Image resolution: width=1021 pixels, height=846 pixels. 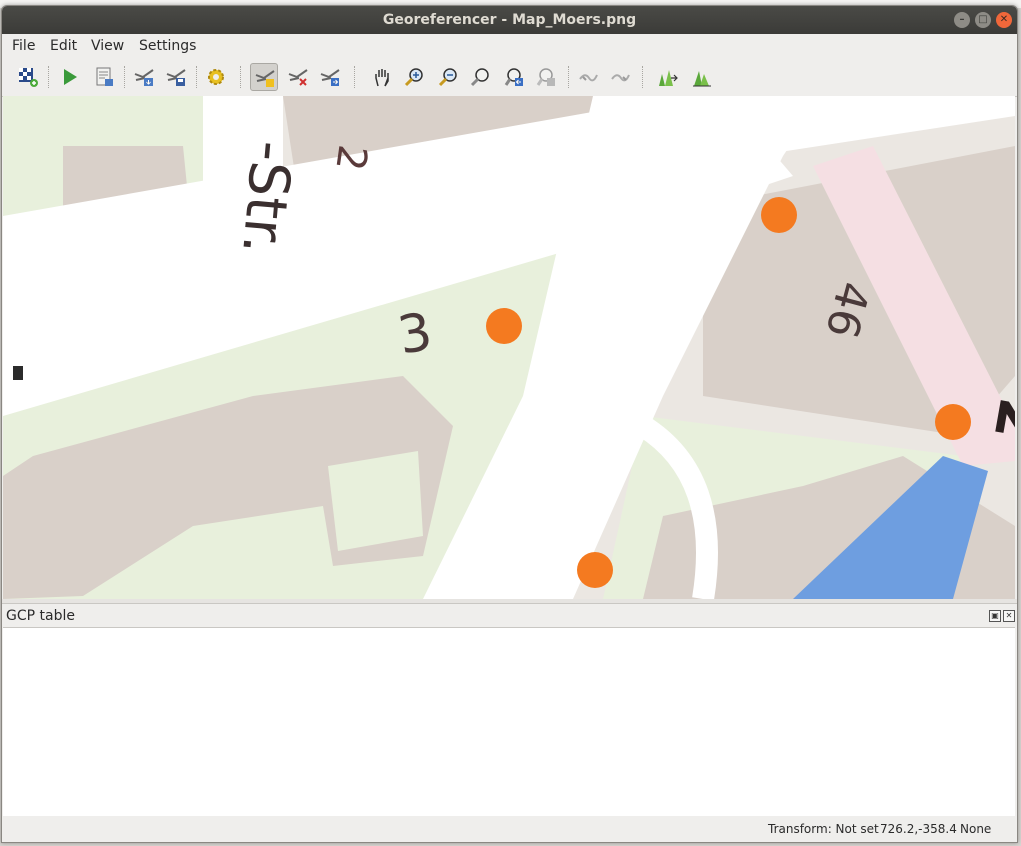 What do you see at coordinates (588, 77) in the screenshot?
I see `link-georeferencer-to-qgis-icon` at bounding box center [588, 77].